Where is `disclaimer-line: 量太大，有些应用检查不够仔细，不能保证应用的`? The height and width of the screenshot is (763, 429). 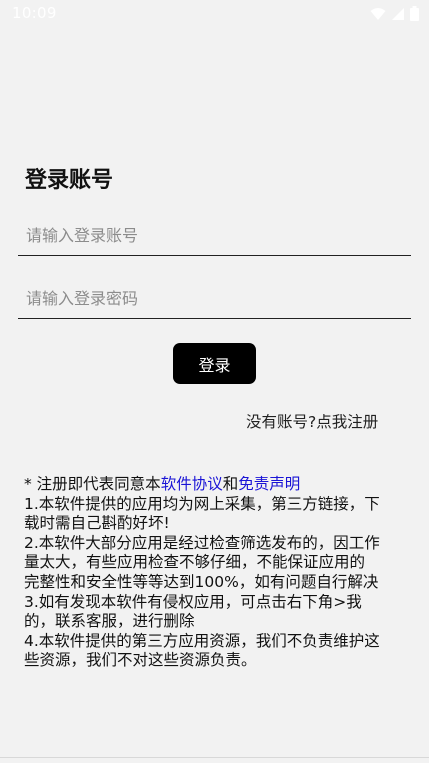 disclaimer-line: 量太大，有些应用检查不够仔细，不能保证应用的 is located at coordinates (195, 562).